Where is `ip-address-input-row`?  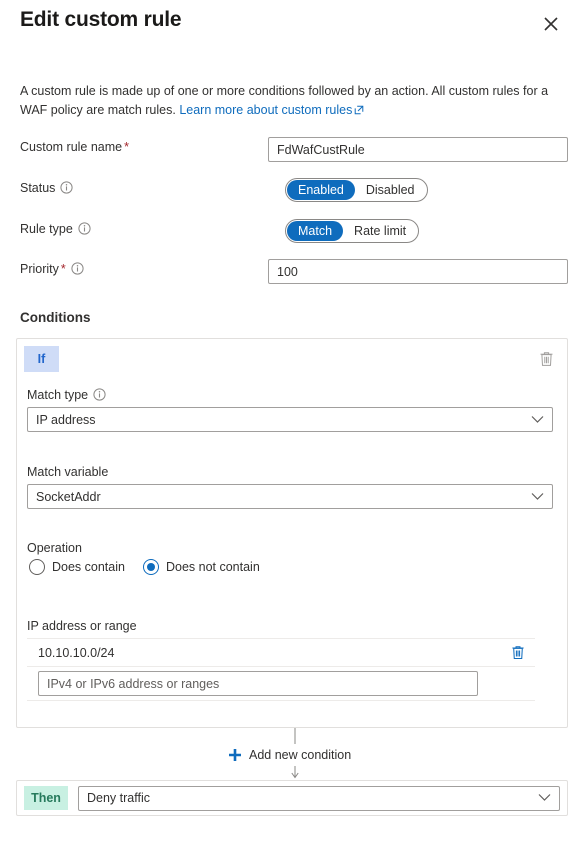
ip-address-input-row is located at coordinates (281, 684).